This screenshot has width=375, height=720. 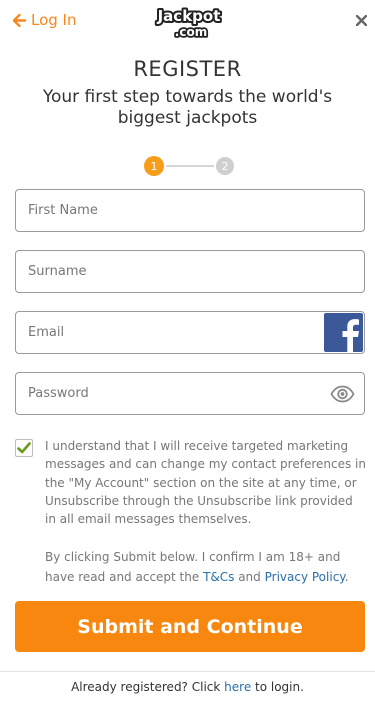 What do you see at coordinates (350, 335) in the screenshot?
I see `facebook-icon` at bounding box center [350, 335].